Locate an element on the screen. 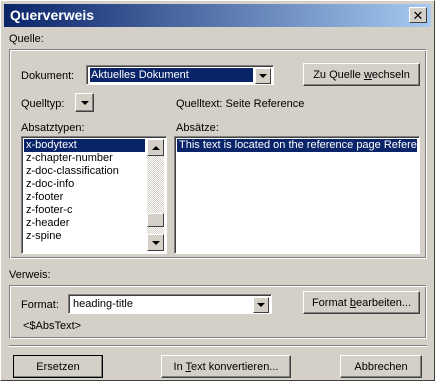  switch-source-button: Zu Quelle wechseln is located at coordinates (361, 74).